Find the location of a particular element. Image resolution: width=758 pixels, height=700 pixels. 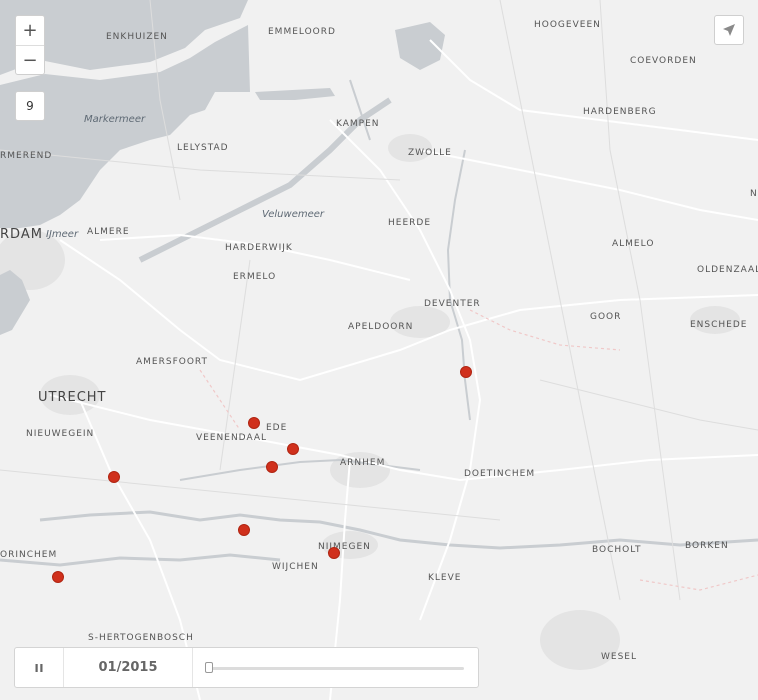

label-gorinchem: ORINCHEM is located at coordinates (28, 555).